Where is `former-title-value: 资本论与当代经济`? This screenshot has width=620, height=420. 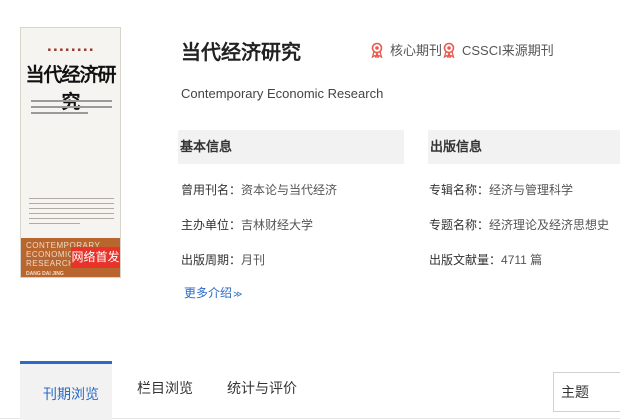 former-title-value: 资本论与当代经济 is located at coordinates (289, 190).